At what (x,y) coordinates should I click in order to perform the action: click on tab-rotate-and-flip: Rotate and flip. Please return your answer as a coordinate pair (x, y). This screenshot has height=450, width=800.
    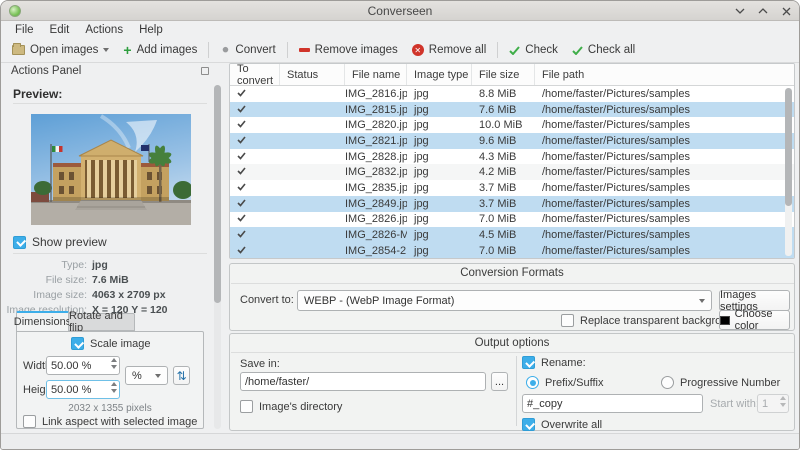
    Looking at the image, I should click on (102, 322).